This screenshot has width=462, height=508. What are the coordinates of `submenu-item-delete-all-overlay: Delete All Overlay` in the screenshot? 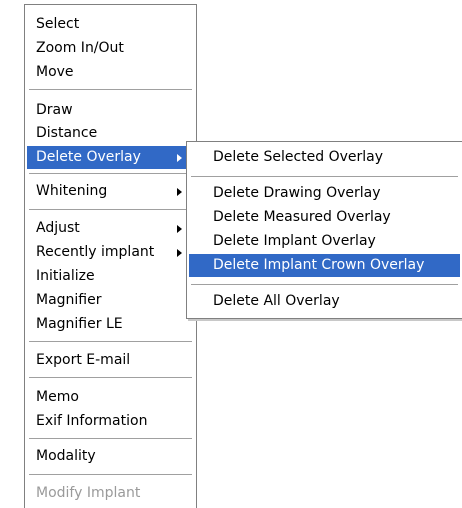 It's located at (324, 301).